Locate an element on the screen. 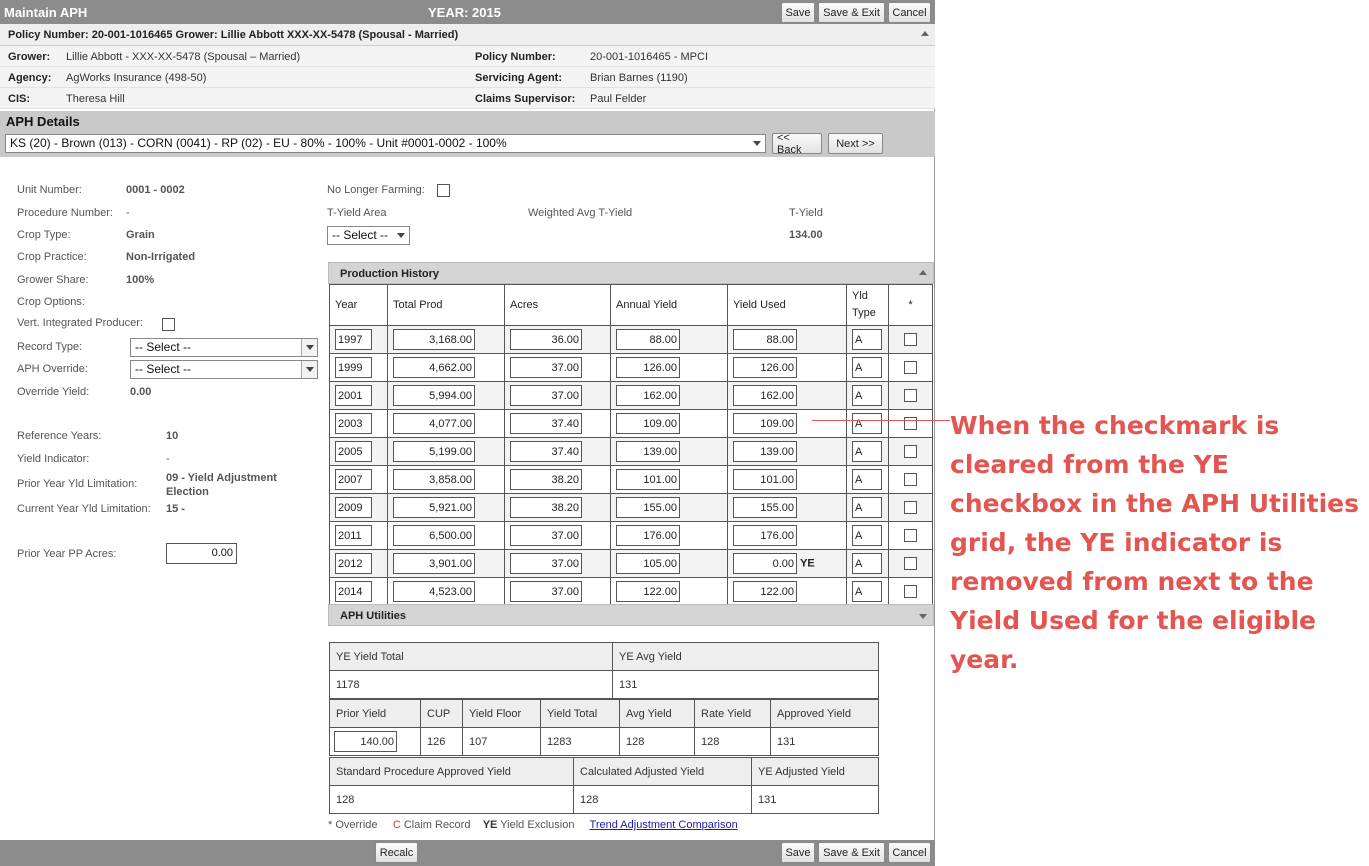  override-yield-value: 0.00 is located at coordinates (141, 392).